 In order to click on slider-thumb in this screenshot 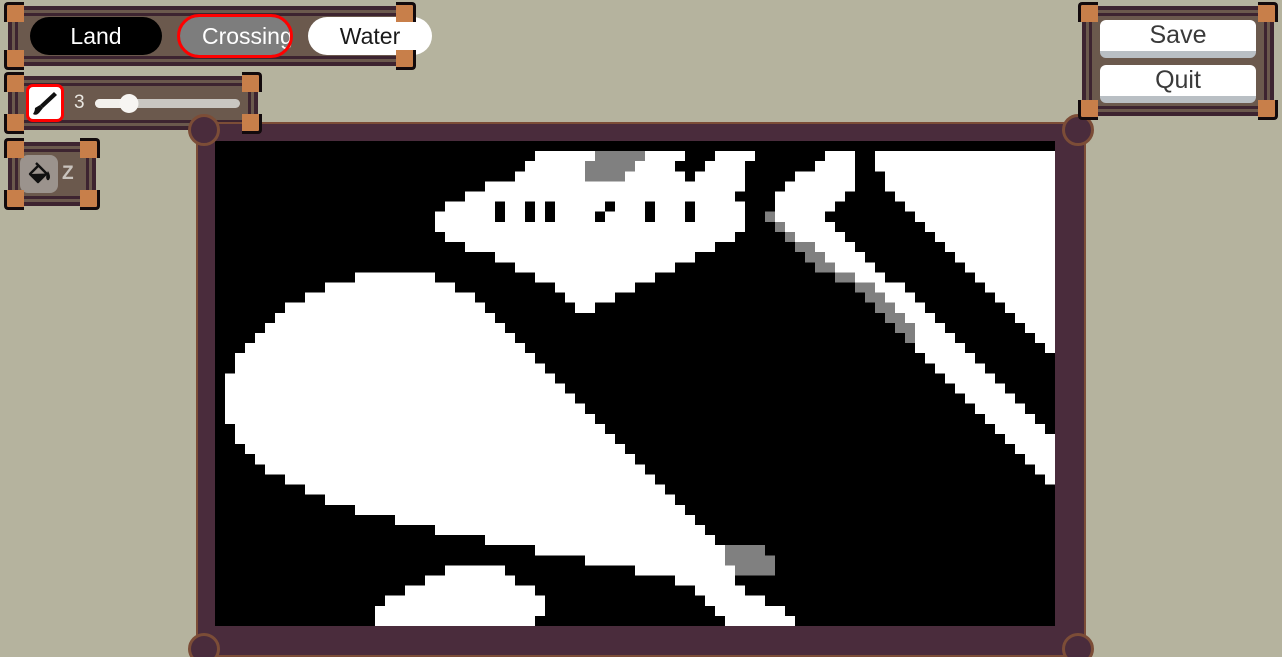, I will do `click(129, 103)`.